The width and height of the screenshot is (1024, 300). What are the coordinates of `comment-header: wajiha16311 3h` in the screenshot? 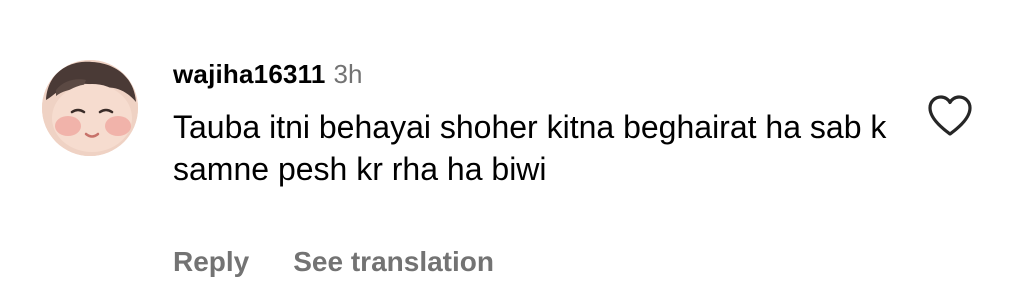 It's located at (267, 74).